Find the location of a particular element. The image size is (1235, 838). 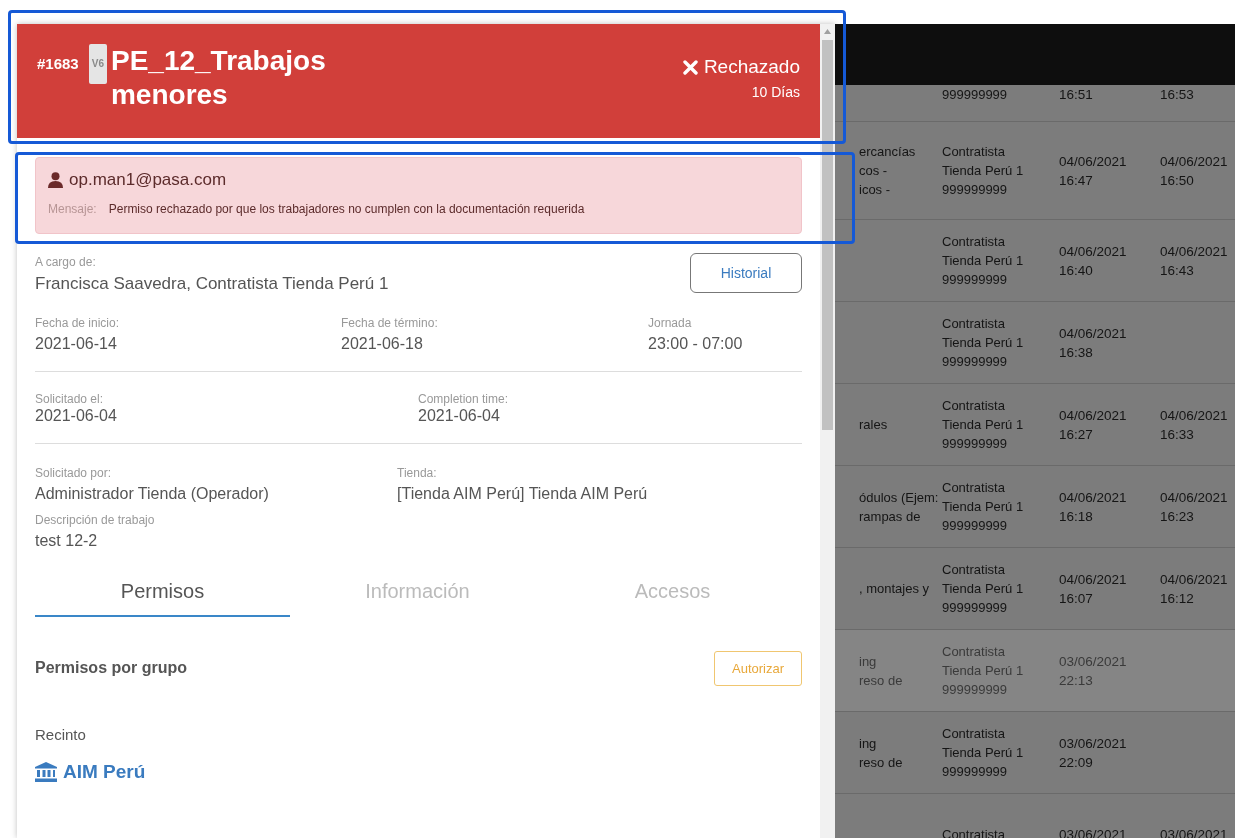

table-cell-text: 04/06/2021 16:18 is located at coordinates (1093, 507).